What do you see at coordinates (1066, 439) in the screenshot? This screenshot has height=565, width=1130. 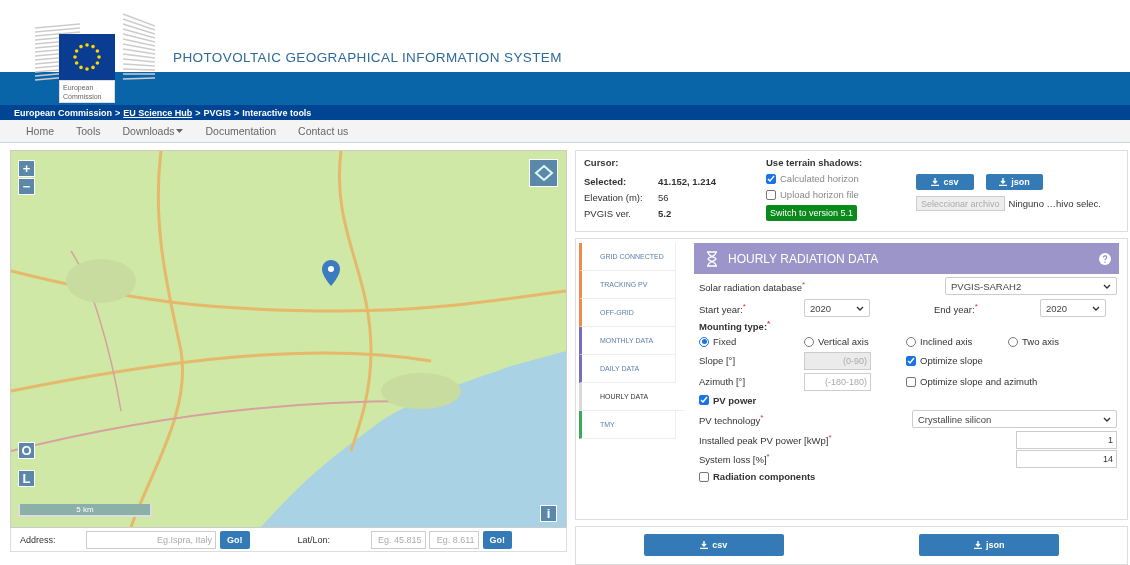 I see `peak-power-field: 1` at bounding box center [1066, 439].